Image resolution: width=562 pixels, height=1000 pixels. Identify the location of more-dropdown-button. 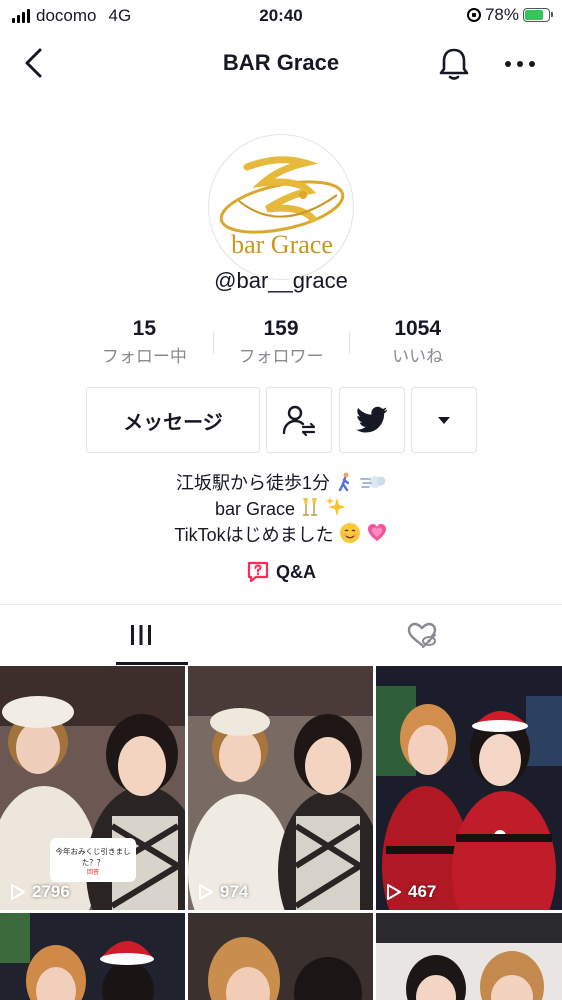
(444, 420).